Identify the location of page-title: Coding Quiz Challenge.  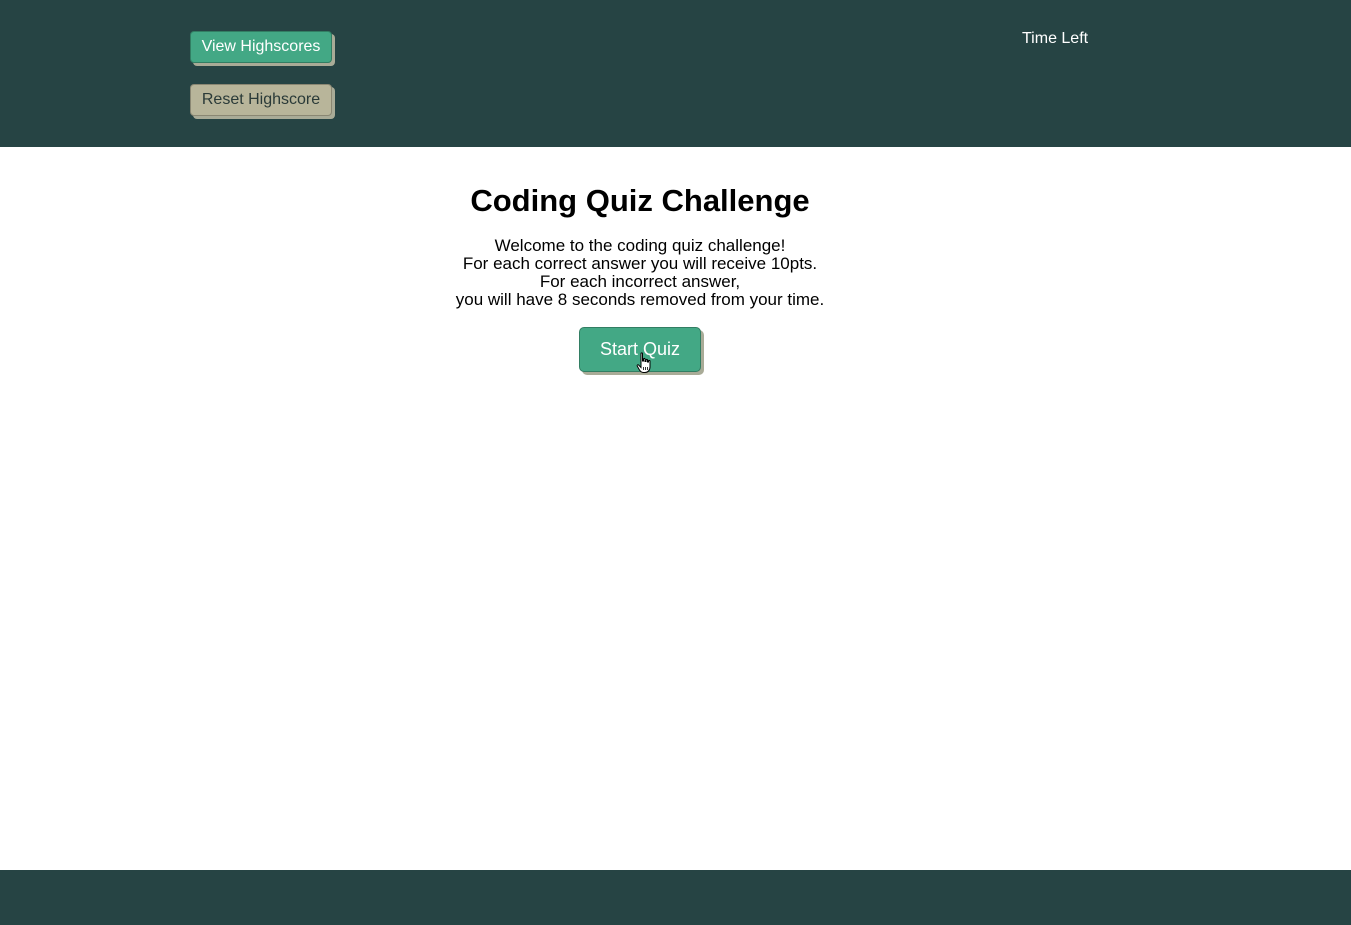
(640, 200).